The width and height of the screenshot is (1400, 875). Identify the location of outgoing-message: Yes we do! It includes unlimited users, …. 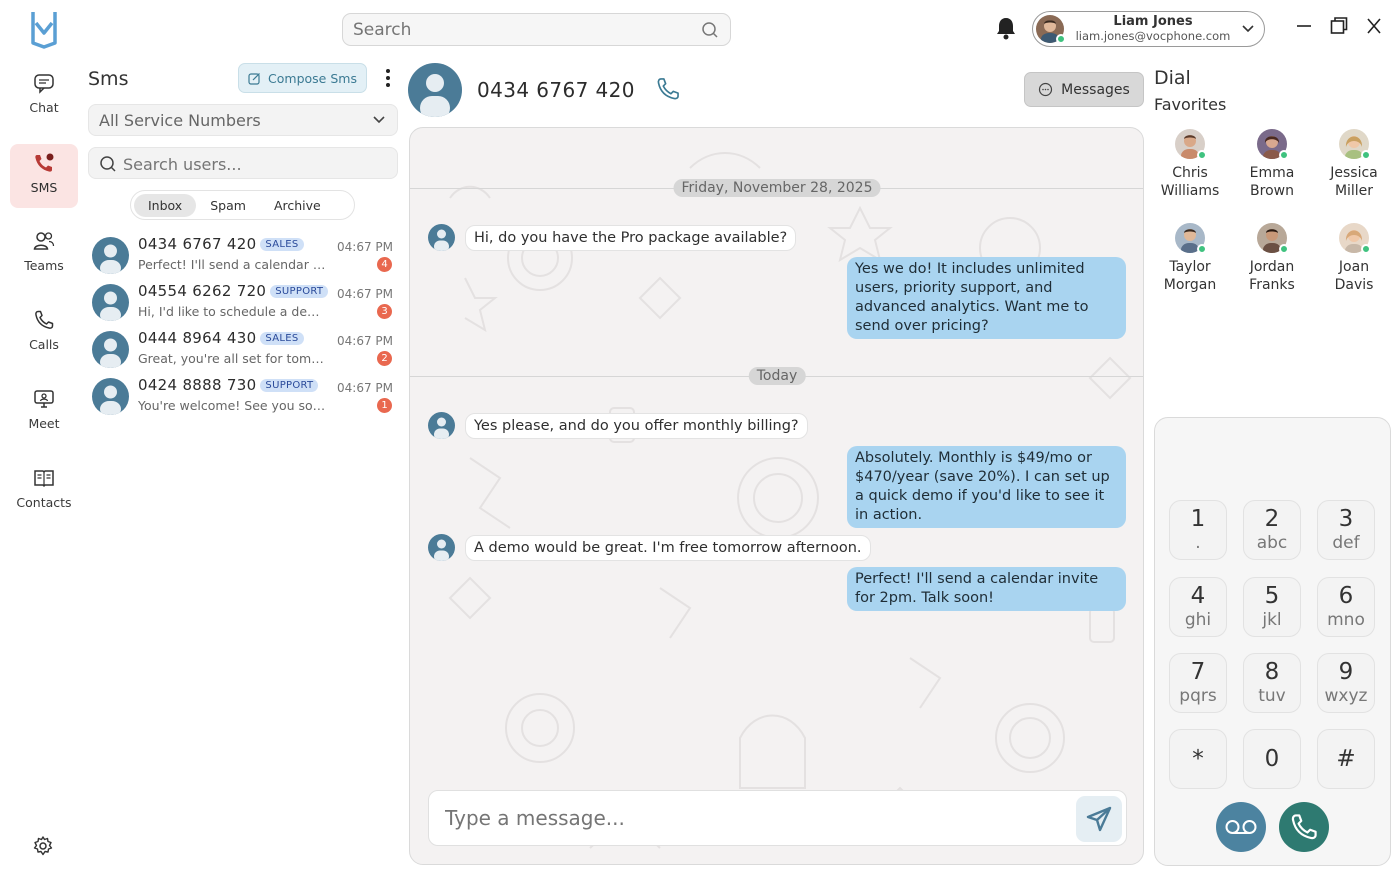
(986, 298).